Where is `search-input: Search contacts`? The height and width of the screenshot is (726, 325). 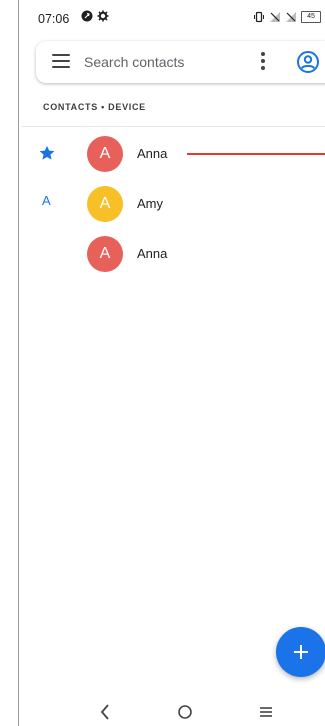
search-input: Search contacts is located at coordinates (134, 62).